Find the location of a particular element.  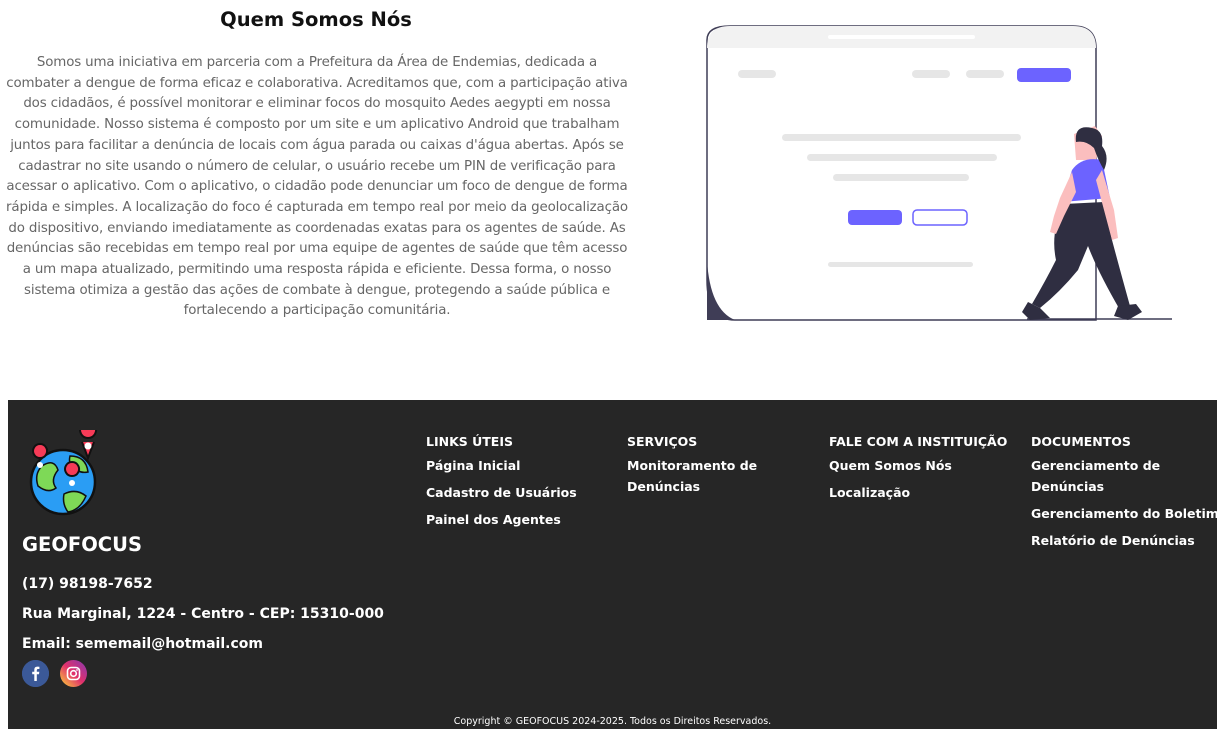

footer-link-quem-somos: Quem Somos Nós is located at coordinates (919, 466).